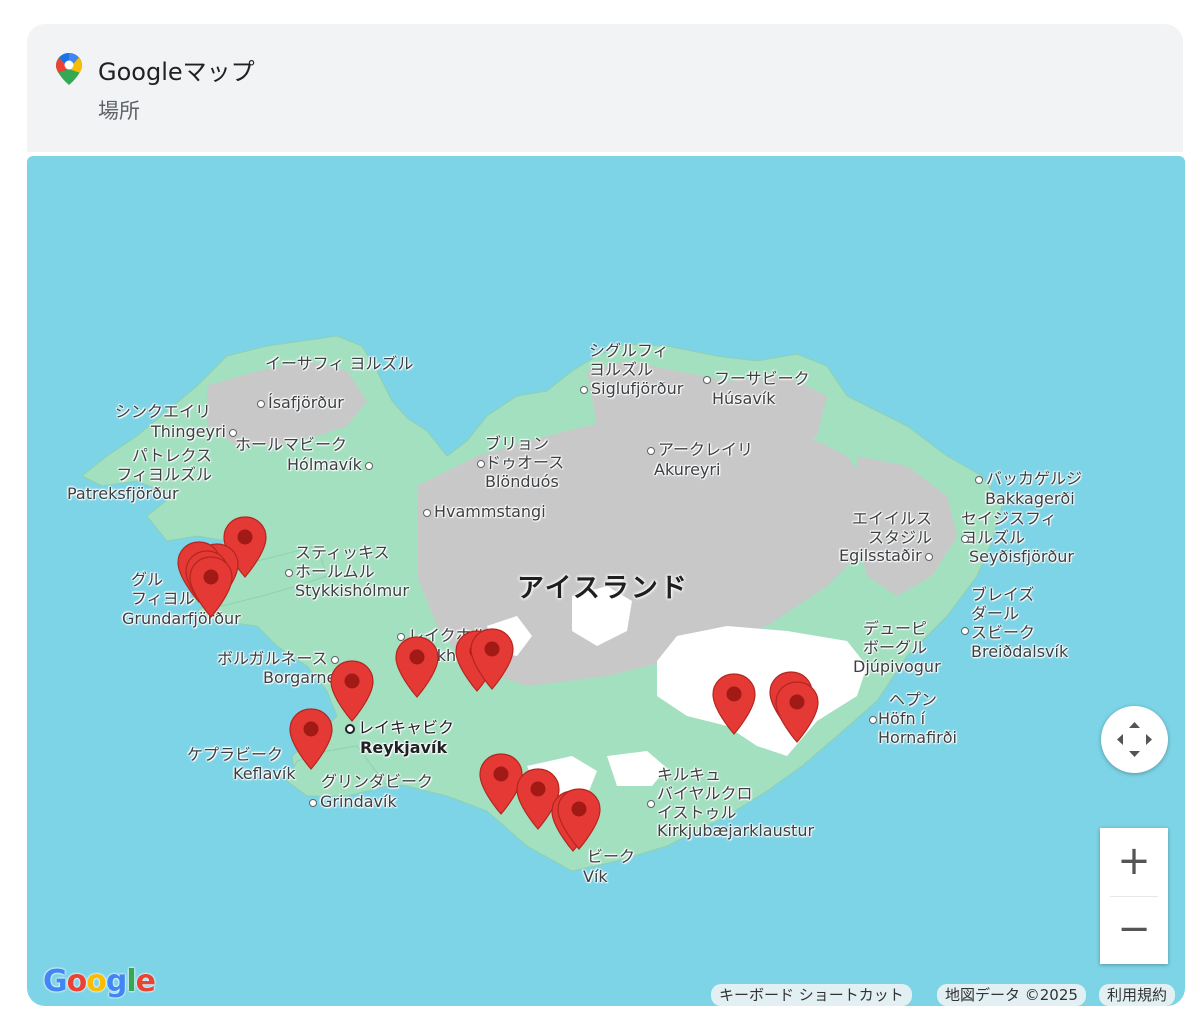 The width and height of the screenshot is (1200, 1020). Describe the element at coordinates (917, 728) in the screenshot. I see `place-label: Höfn í Hornafirði` at that location.